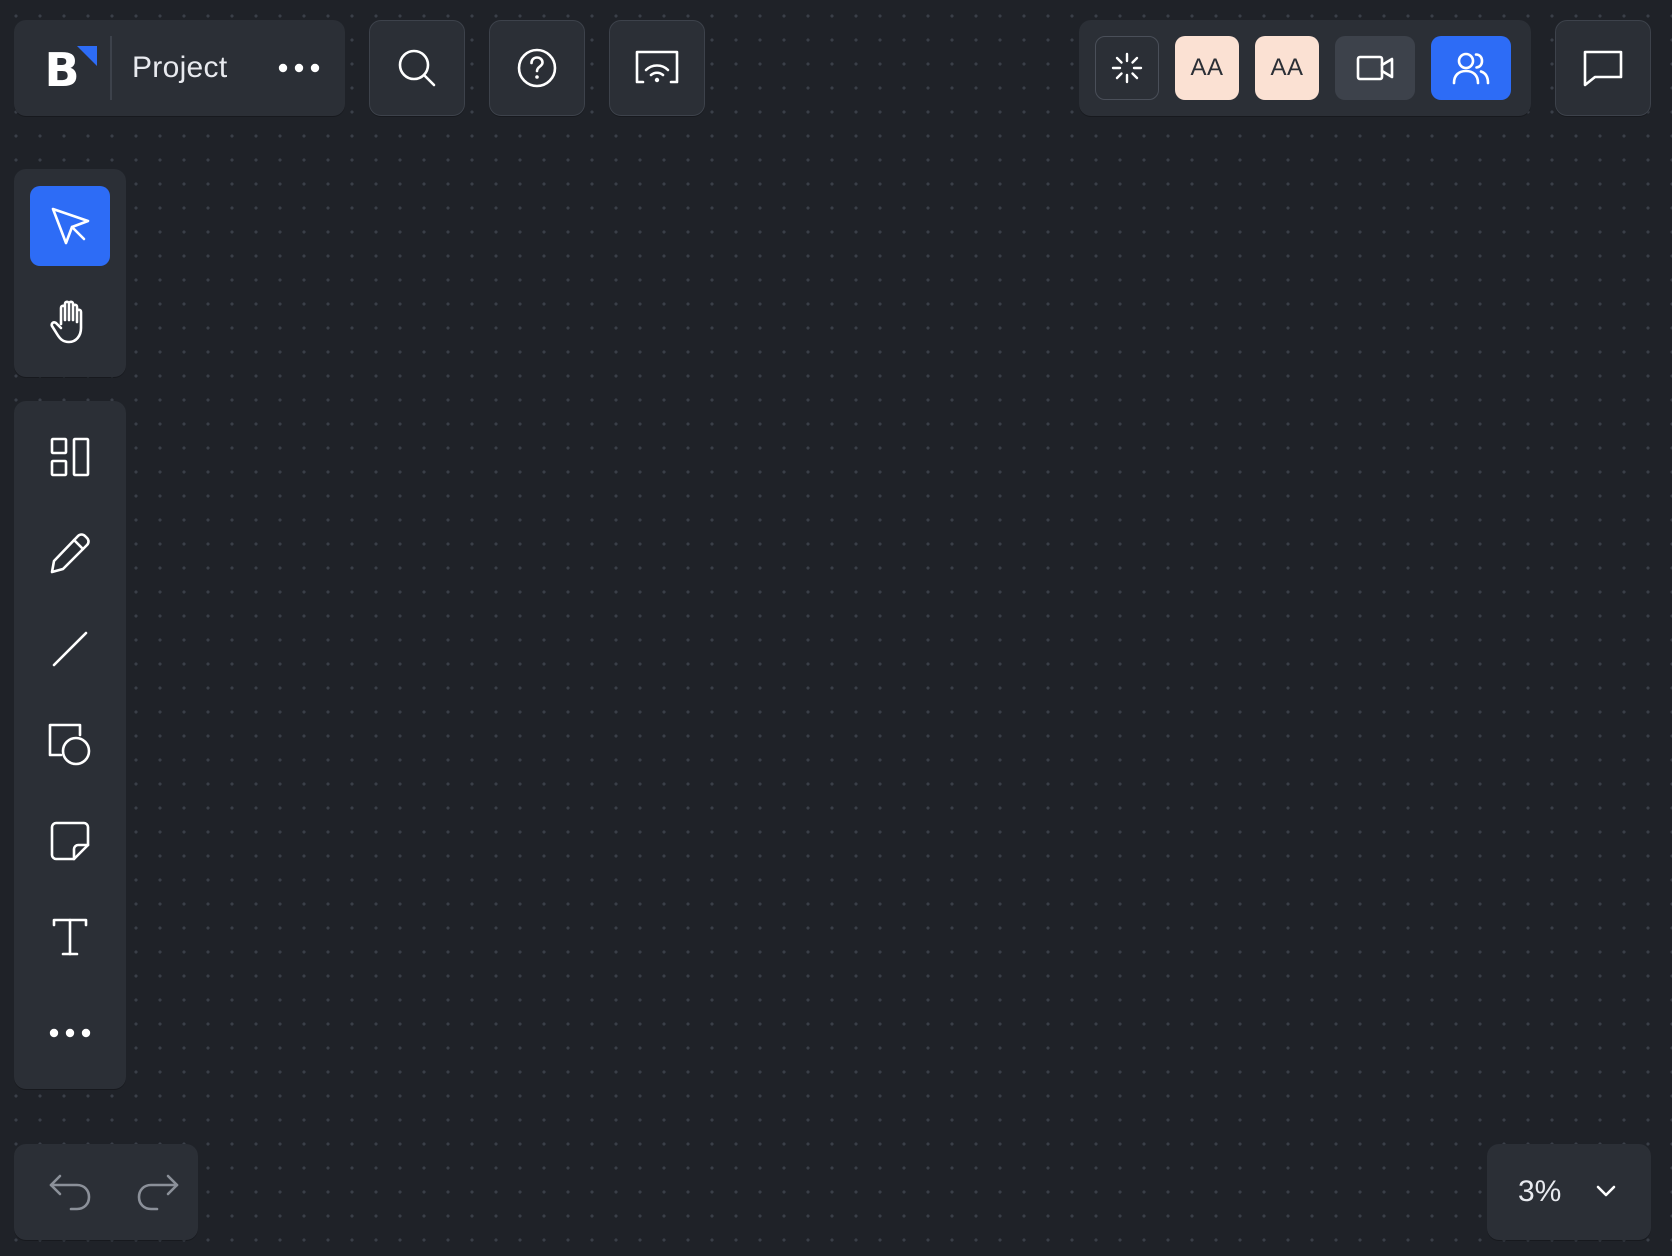 Image resolution: width=1672 pixels, height=1256 pixels. I want to click on sticky-note-tool, so click(70, 841).